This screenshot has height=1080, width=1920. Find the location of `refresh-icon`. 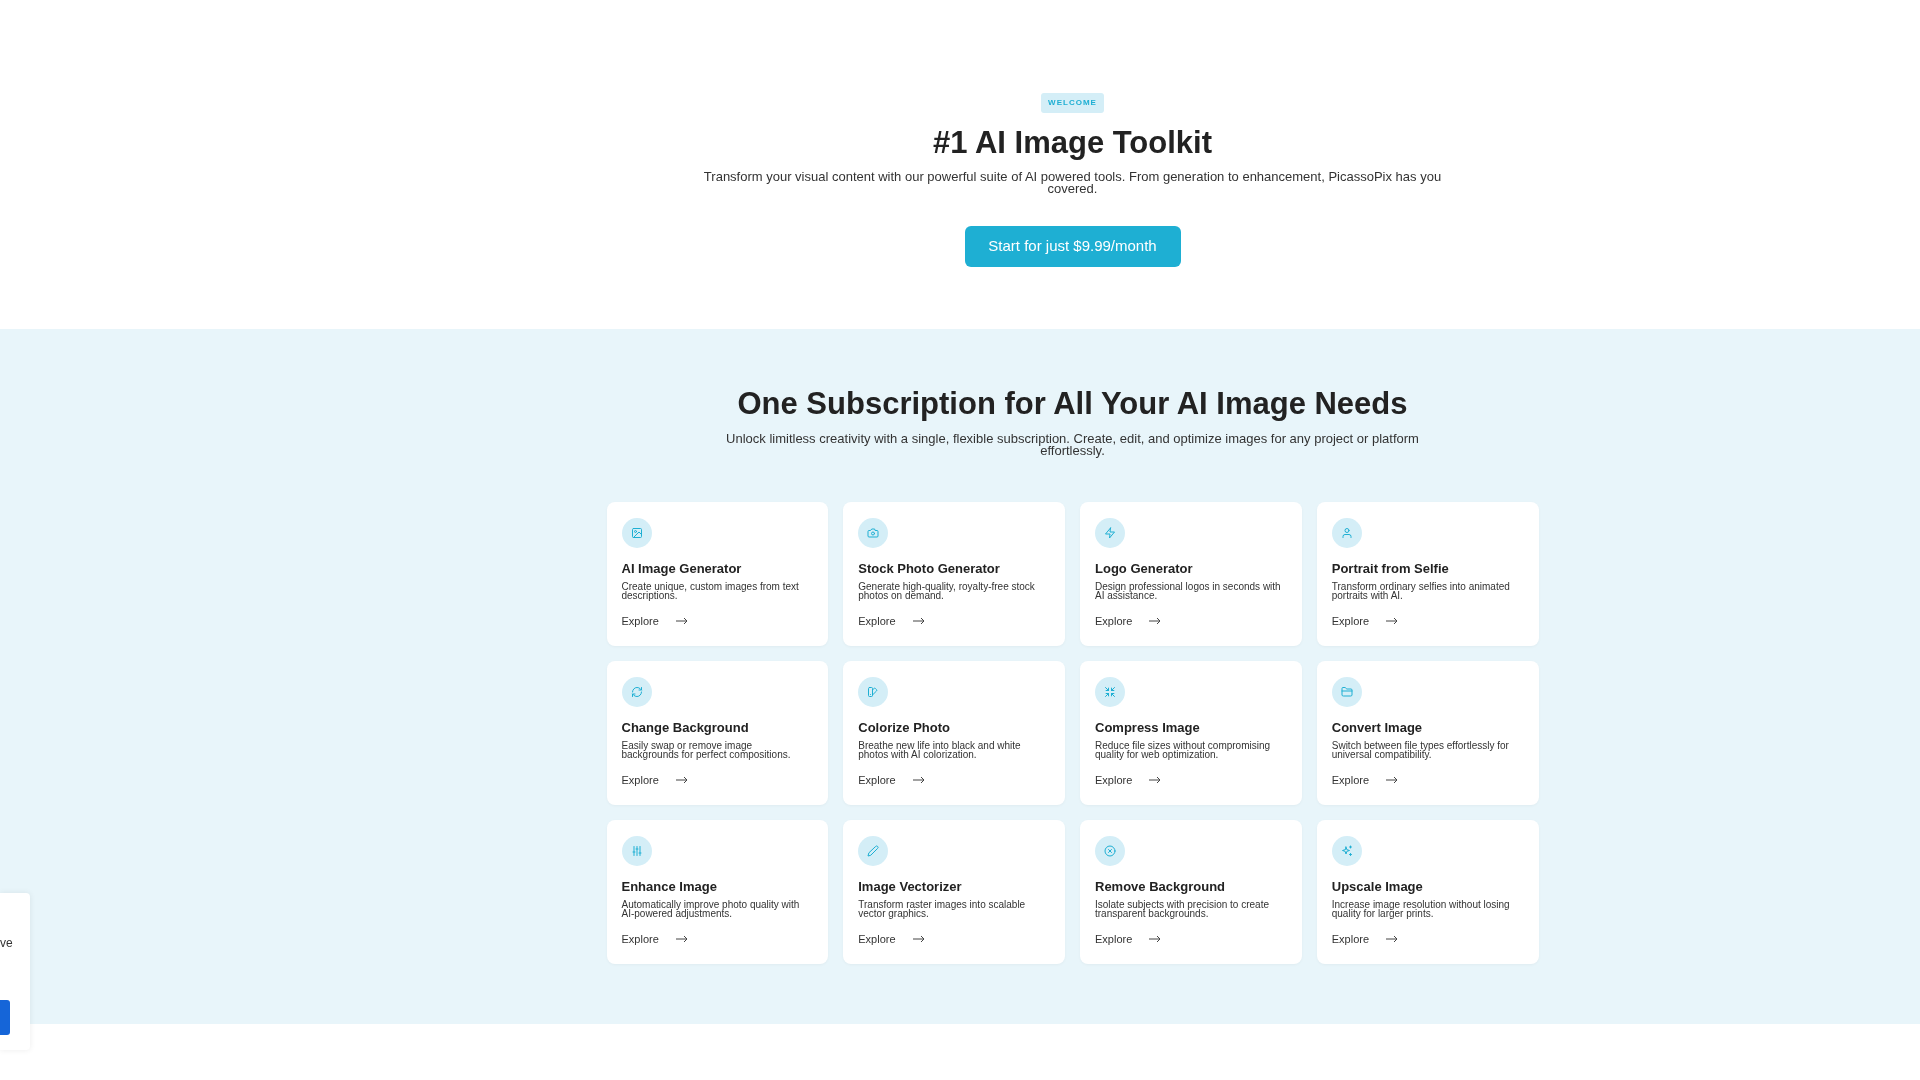

refresh-icon is located at coordinates (636, 692).